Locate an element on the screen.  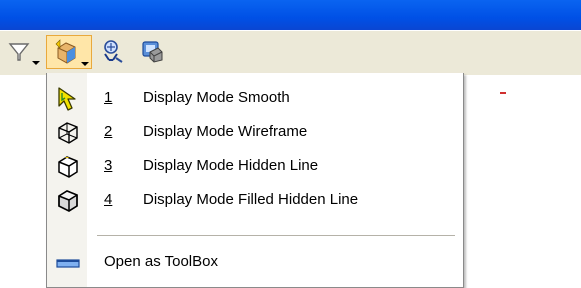
wireframe-cube-icon is located at coordinates (68, 133).